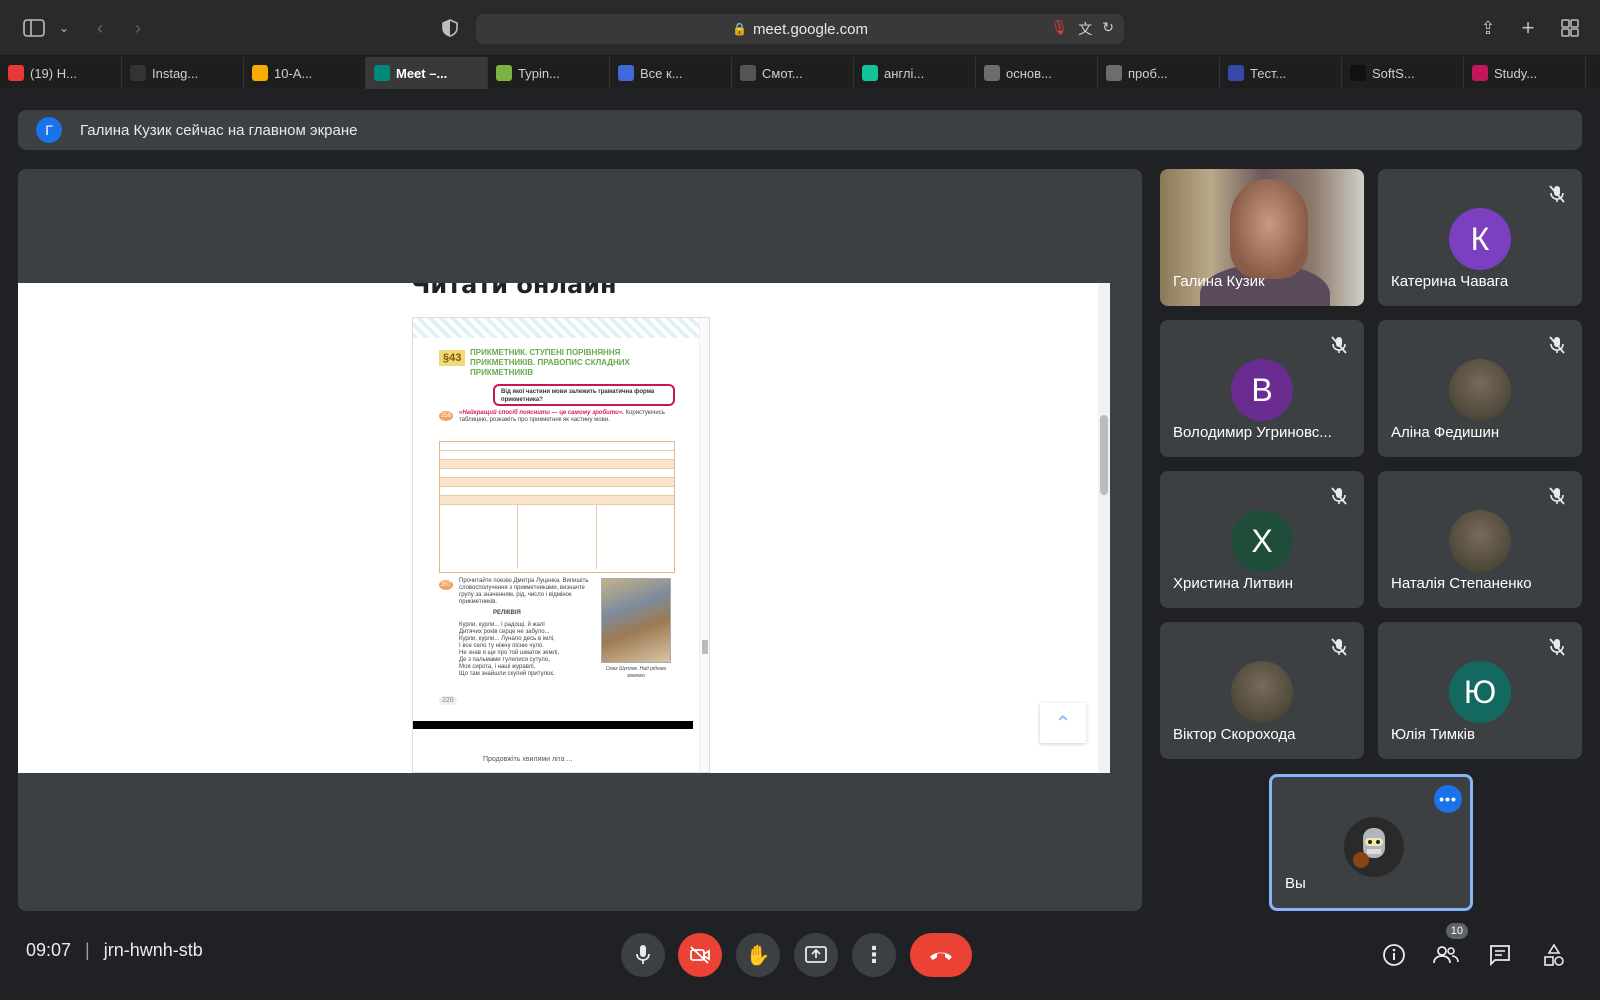  Describe the element at coordinates (448, 700) in the screenshot. I see `page-number: 220` at that location.